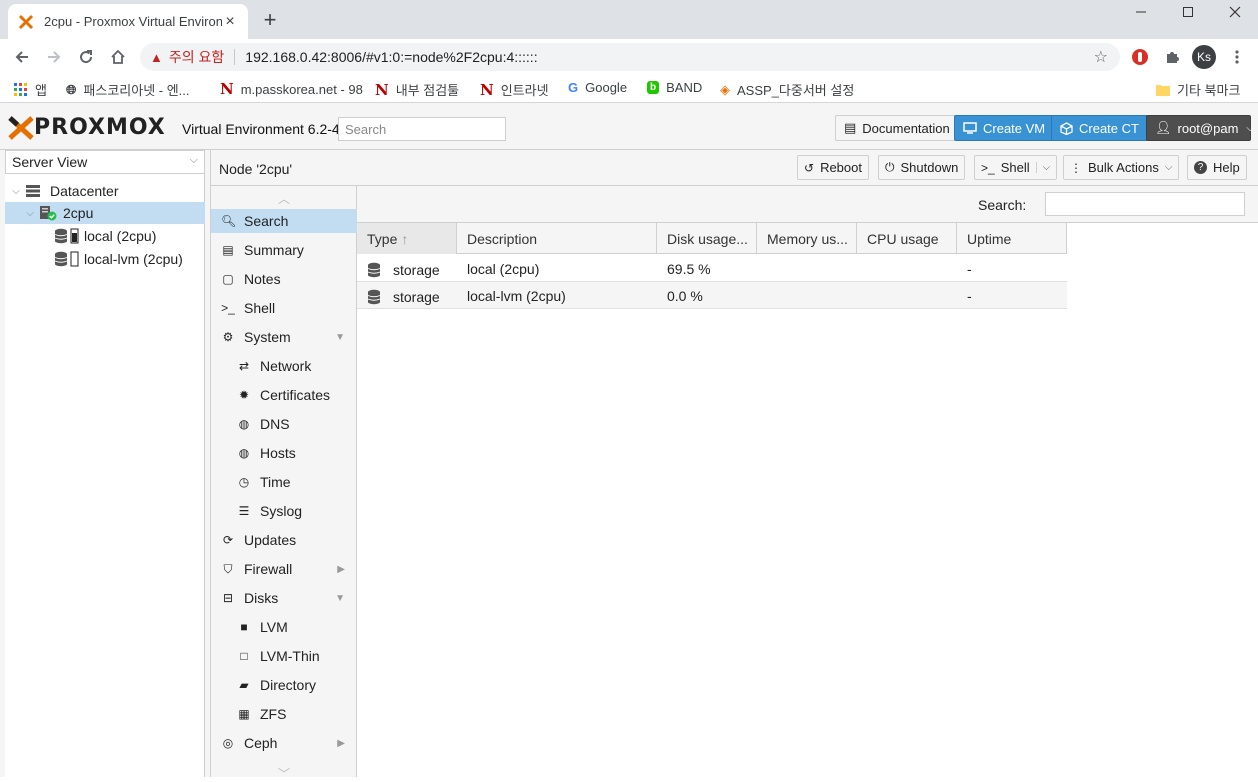 The height and width of the screenshot is (782, 1258). What do you see at coordinates (1016, 167) in the screenshot?
I see `shell-button: >_ Shell ⌵` at bounding box center [1016, 167].